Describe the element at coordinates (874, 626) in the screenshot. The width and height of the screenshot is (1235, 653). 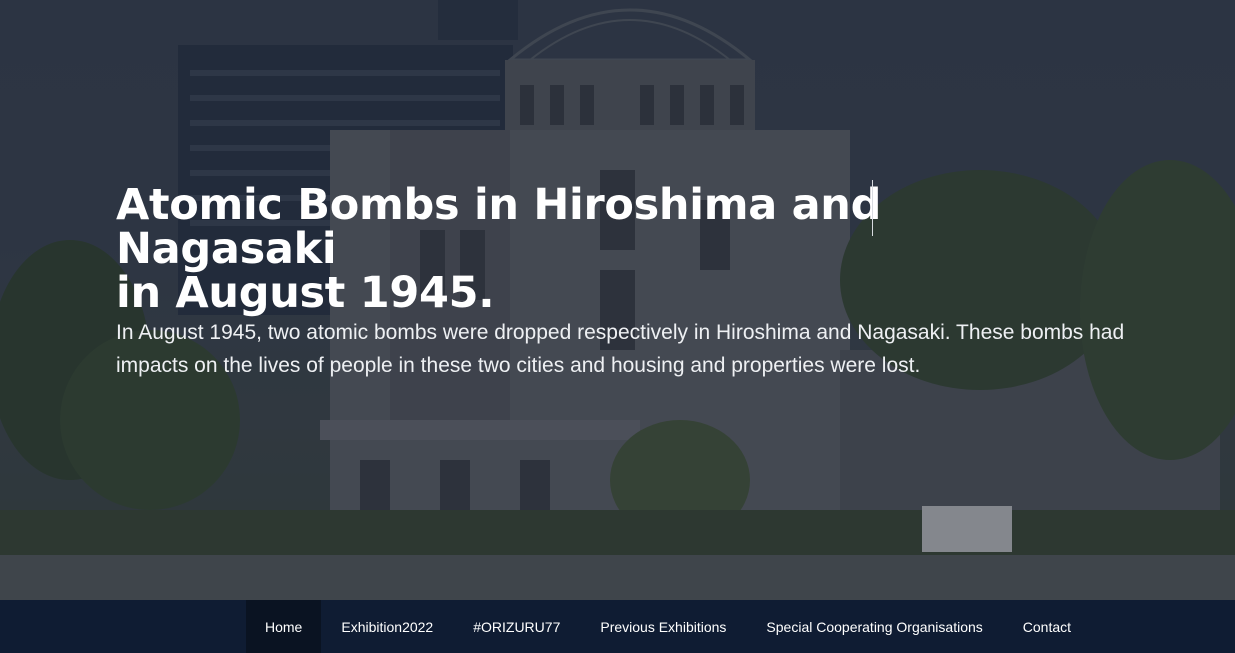
I see `nav-item-special-cooperating-organisations: Special Cooperating Organisations` at that location.